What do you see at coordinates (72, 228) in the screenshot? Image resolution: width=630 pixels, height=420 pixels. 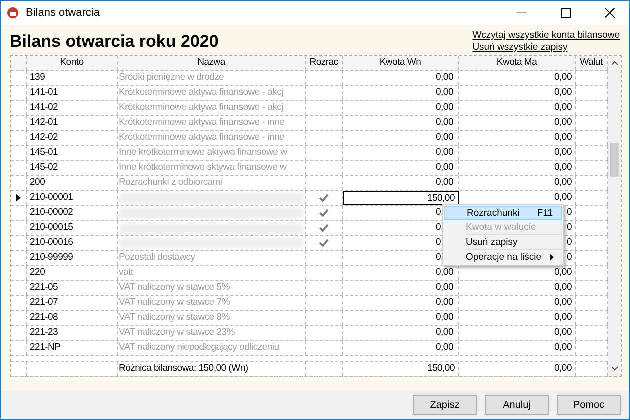 I see `table-cell: 210-00015` at bounding box center [72, 228].